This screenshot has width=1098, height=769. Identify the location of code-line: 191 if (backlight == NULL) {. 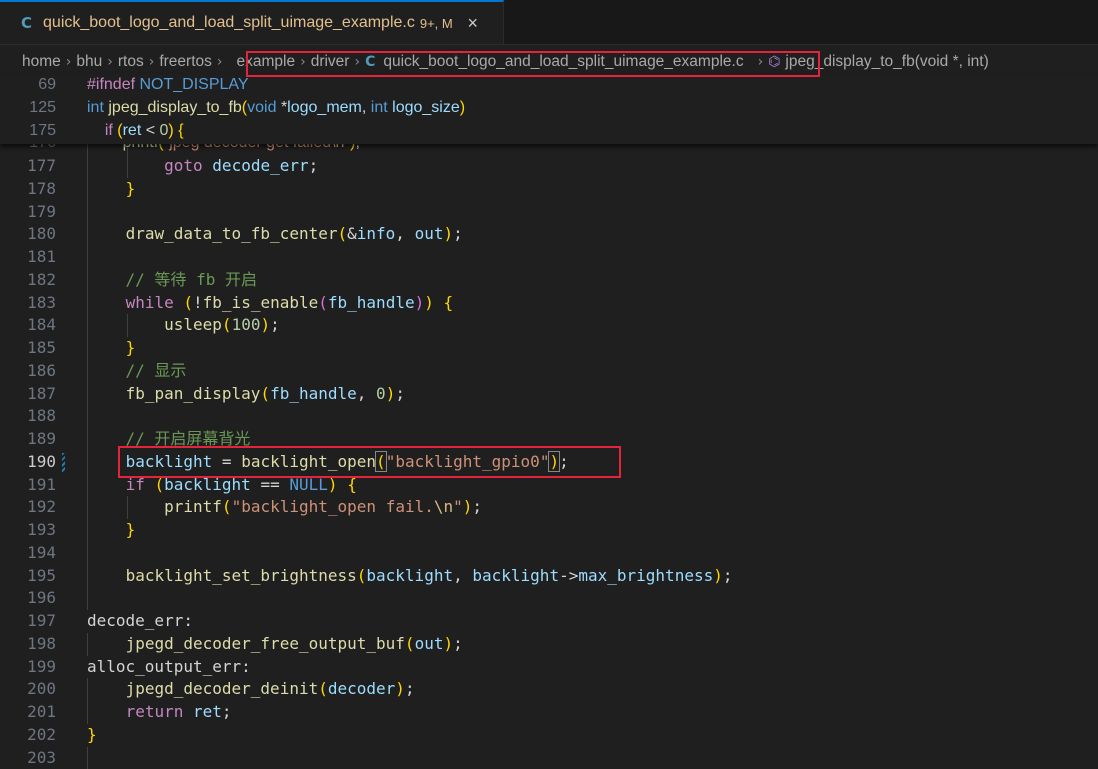
(549, 485).